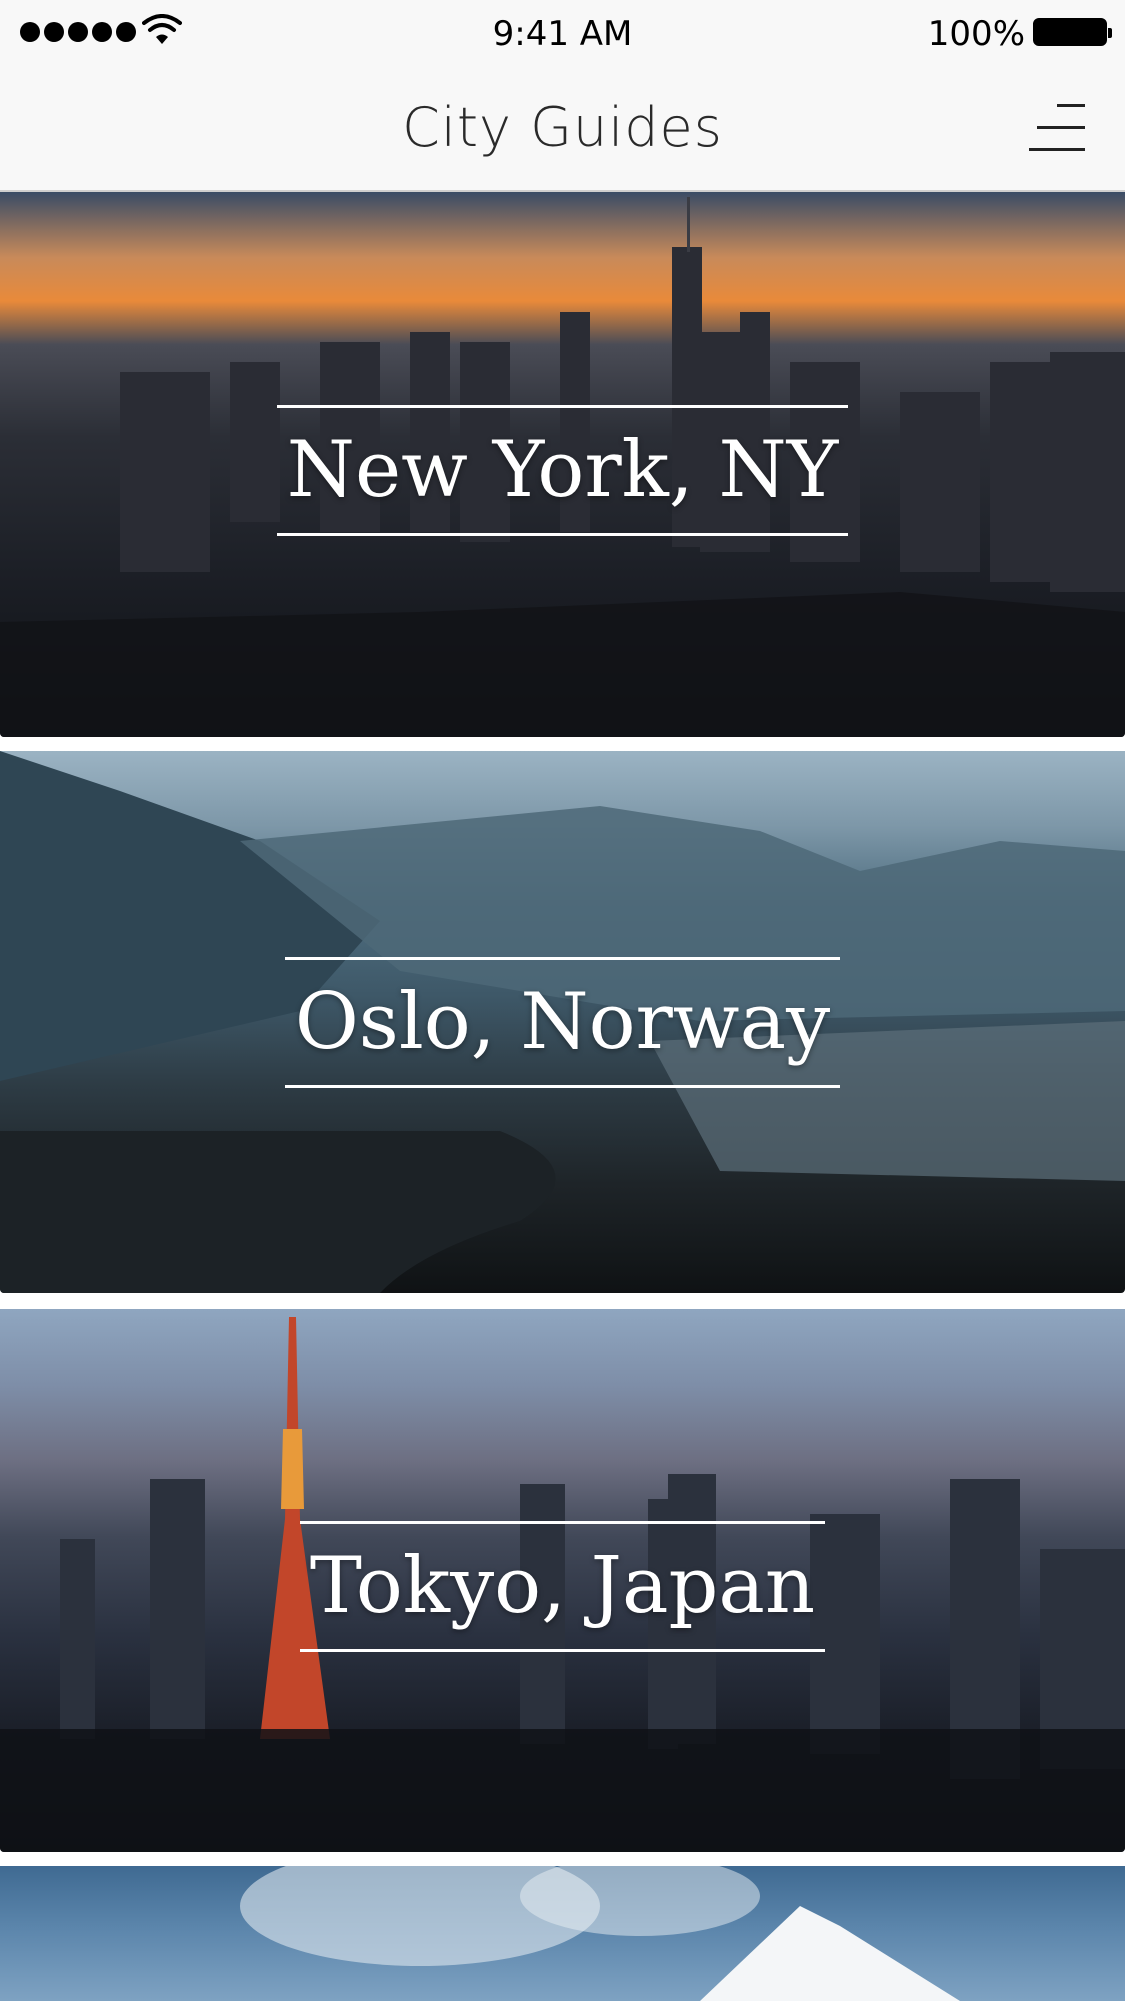 This screenshot has width=1125, height=2001. I want to click on city-name-label: Tokyo, Japan, so click(562, 1586).